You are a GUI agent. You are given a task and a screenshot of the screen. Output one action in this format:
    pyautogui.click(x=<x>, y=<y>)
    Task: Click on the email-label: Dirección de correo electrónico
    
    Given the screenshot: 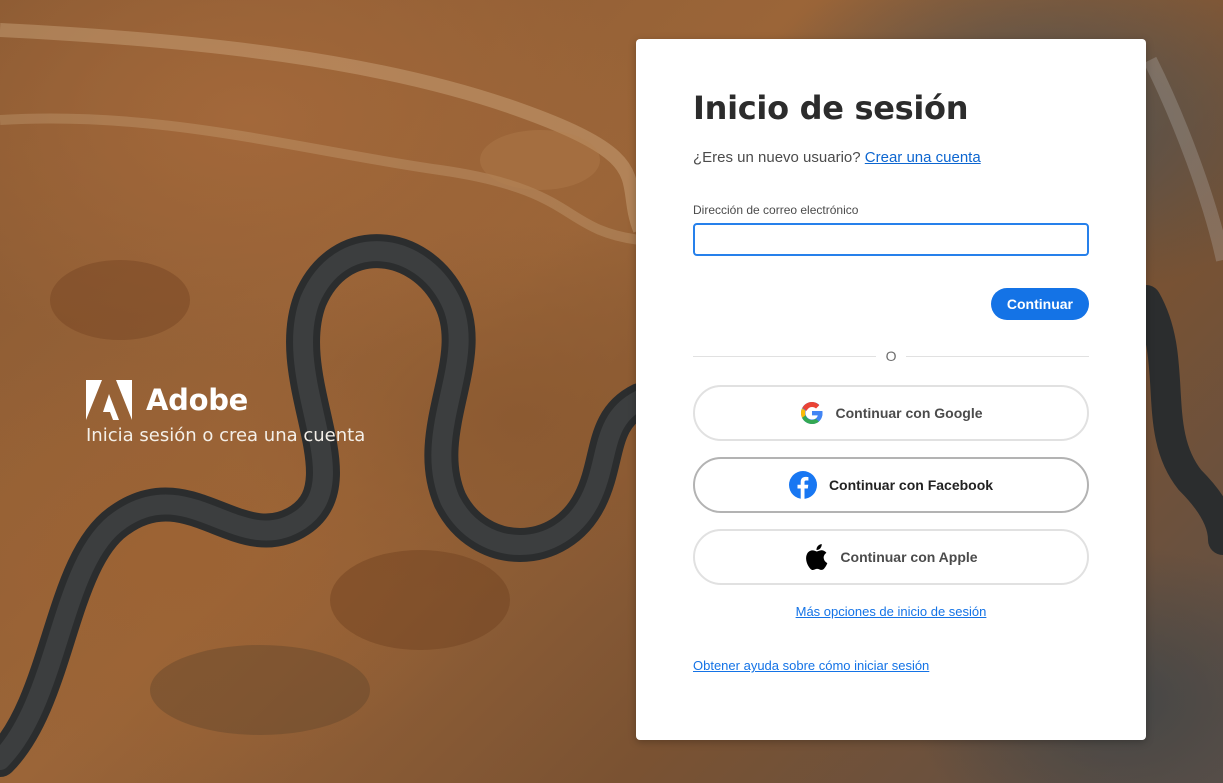 What is the action you would take?
    pyautogui.click(x=776, y=210)
    